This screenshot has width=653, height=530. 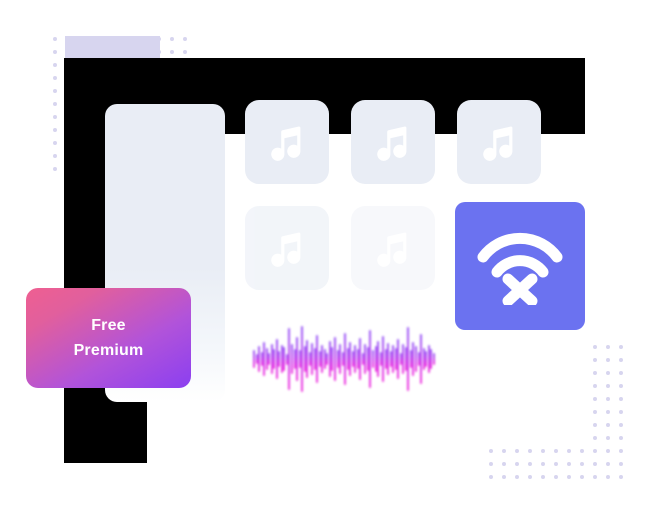 I want to click on wifi-off-icon, so click(x=520, y=266).